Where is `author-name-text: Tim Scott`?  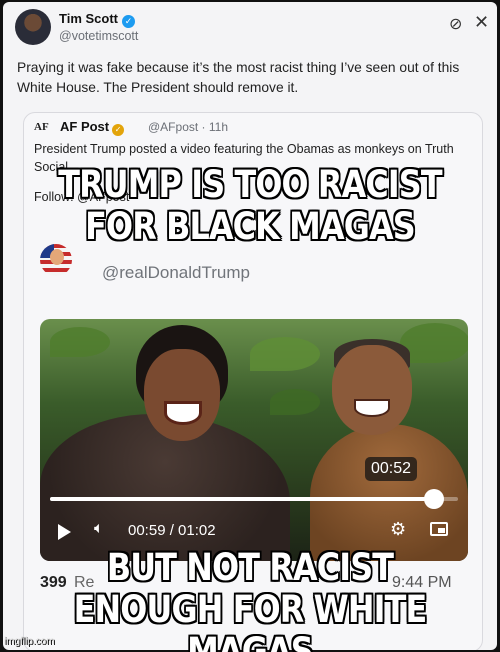 author-name-text: Tim Scott is located at coordinates (88, 18).